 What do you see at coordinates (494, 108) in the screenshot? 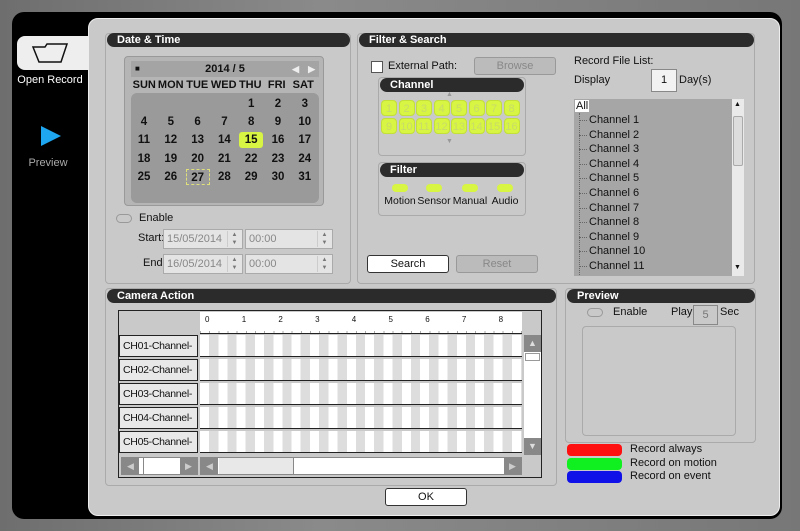
I see `channel-button: 7` at bounding box center [494, 108].